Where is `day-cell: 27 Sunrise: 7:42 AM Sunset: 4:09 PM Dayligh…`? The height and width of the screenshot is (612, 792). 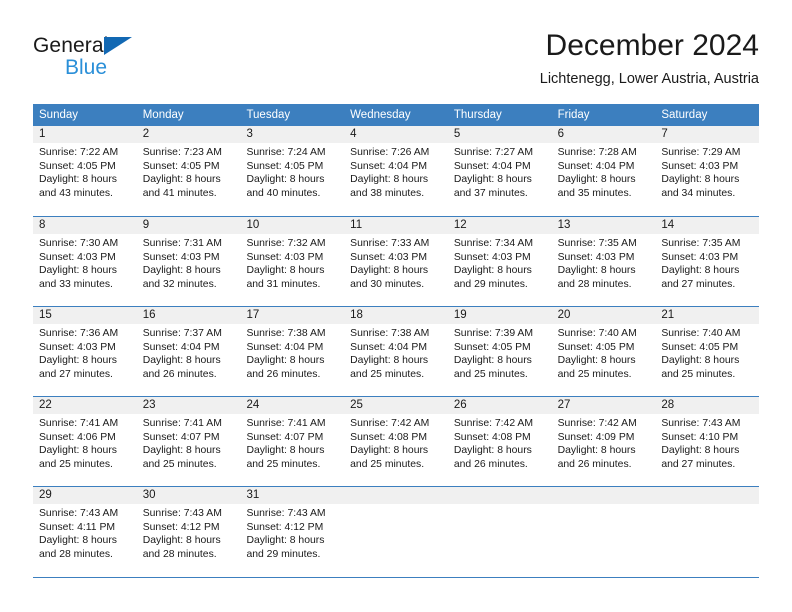 day-cell: 27 Sunrise: 7:42 AM Sunset: 4:09 PM Dayligh… is located at coordinates (603, 441).